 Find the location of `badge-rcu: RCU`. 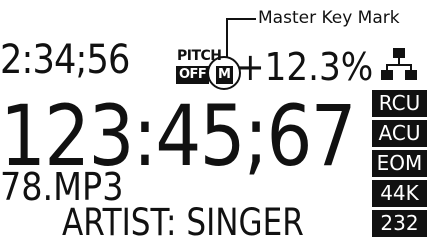

badge-rcu: RCU is located at coordinates (399, 103).